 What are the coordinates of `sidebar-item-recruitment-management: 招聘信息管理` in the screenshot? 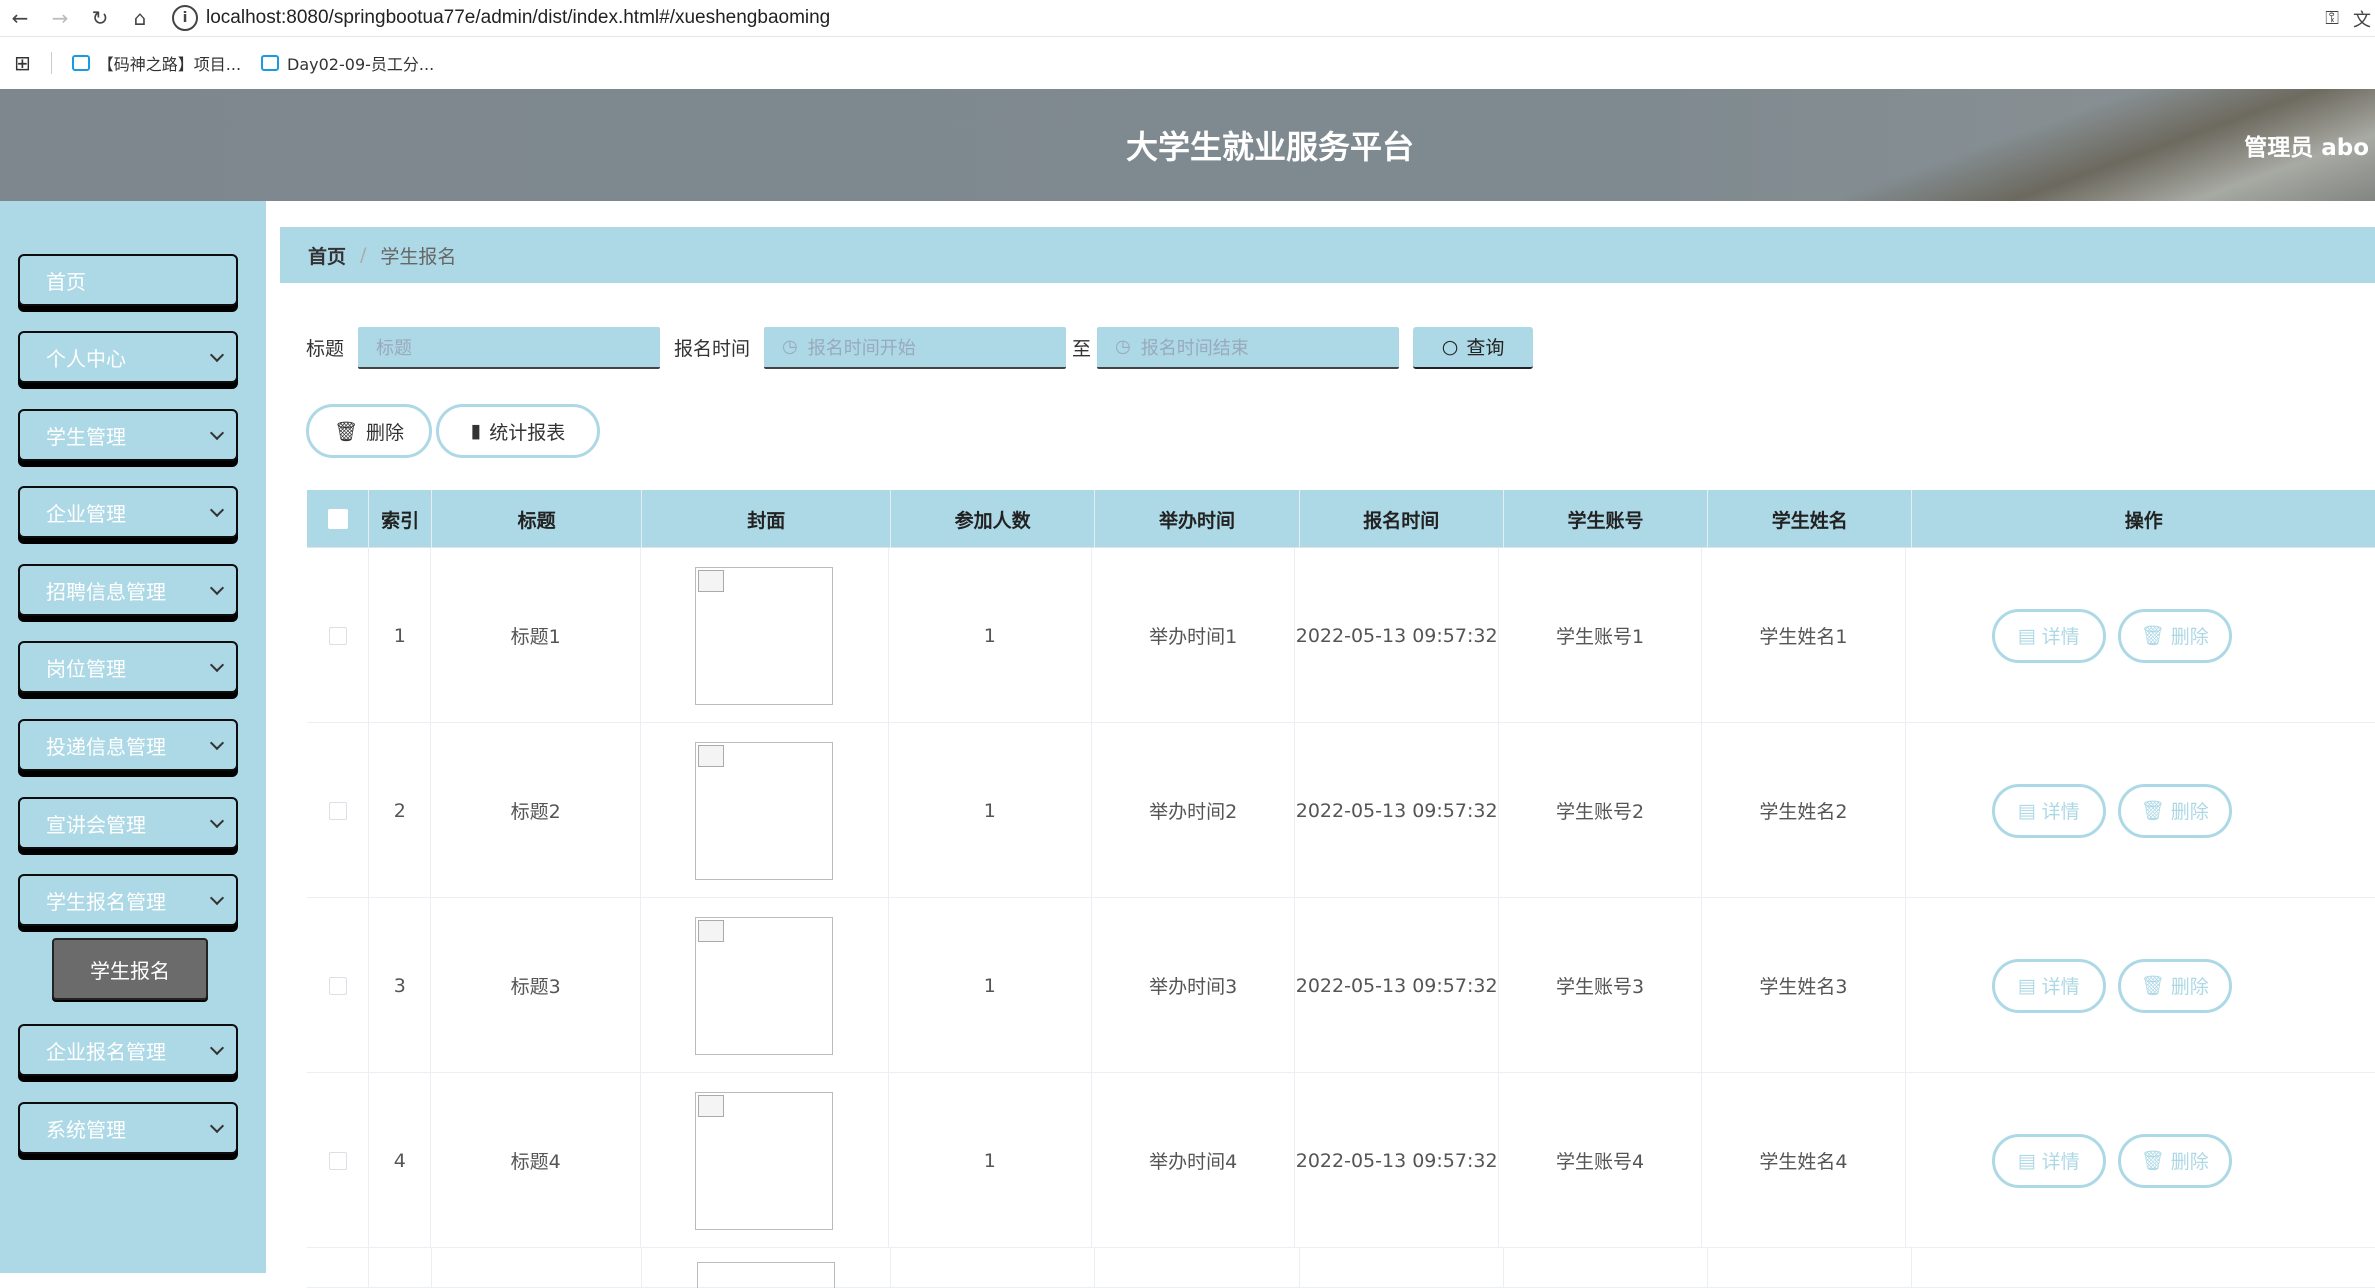 It's located at (128, 590).